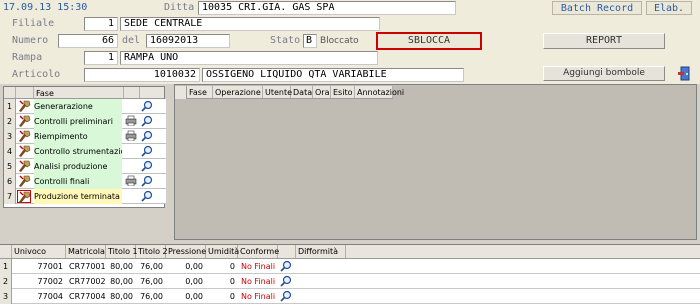  I want to click on phase-row: 1 Generarazione, so click(85, 106).